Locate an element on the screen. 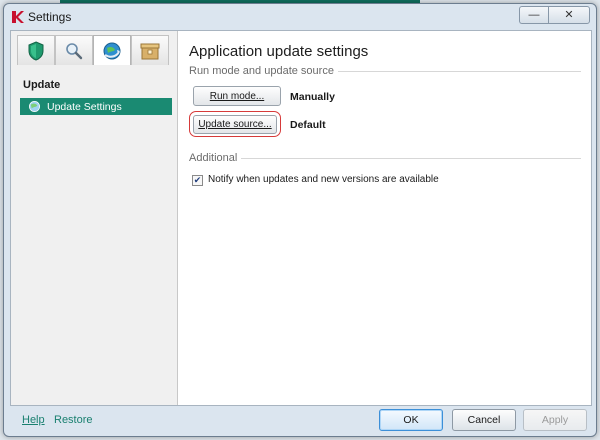  run-mode-group-header: Run mode and update source is located at coordinates (385, 71).